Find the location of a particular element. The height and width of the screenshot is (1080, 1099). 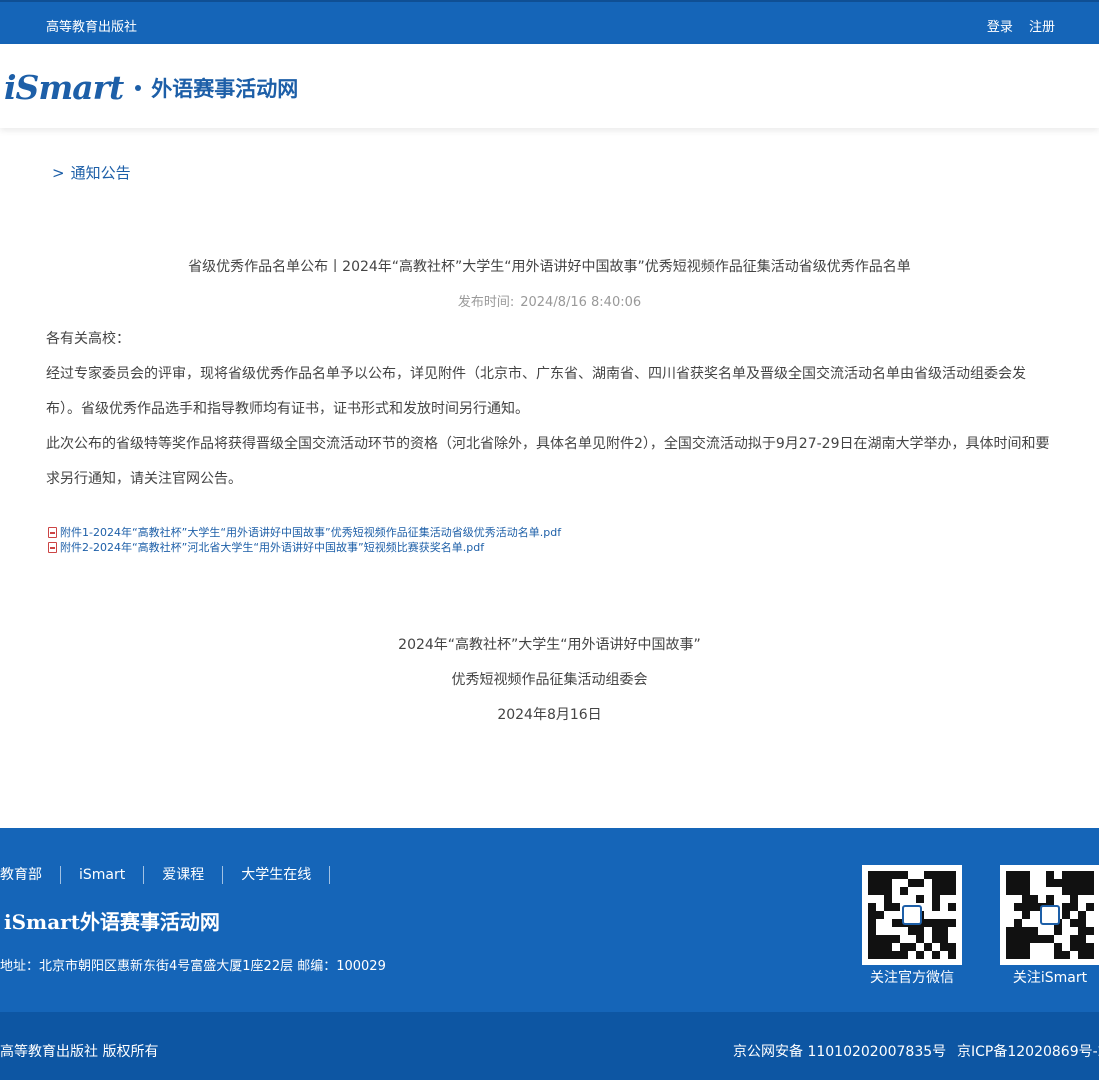

qr-wechat: 关注官方微信 is located at coordinates (912, 926).